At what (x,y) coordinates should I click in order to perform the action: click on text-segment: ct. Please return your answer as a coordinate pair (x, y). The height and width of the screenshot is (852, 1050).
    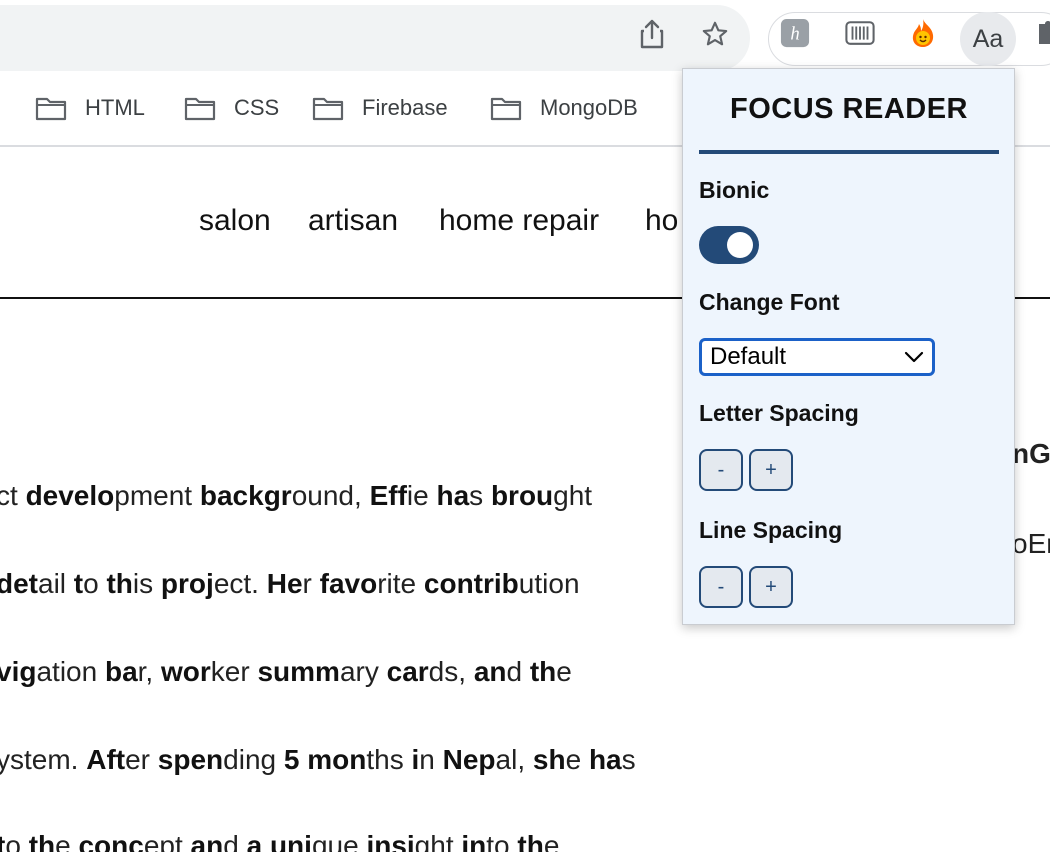
    Looking at the image, I should click on (9, 495).